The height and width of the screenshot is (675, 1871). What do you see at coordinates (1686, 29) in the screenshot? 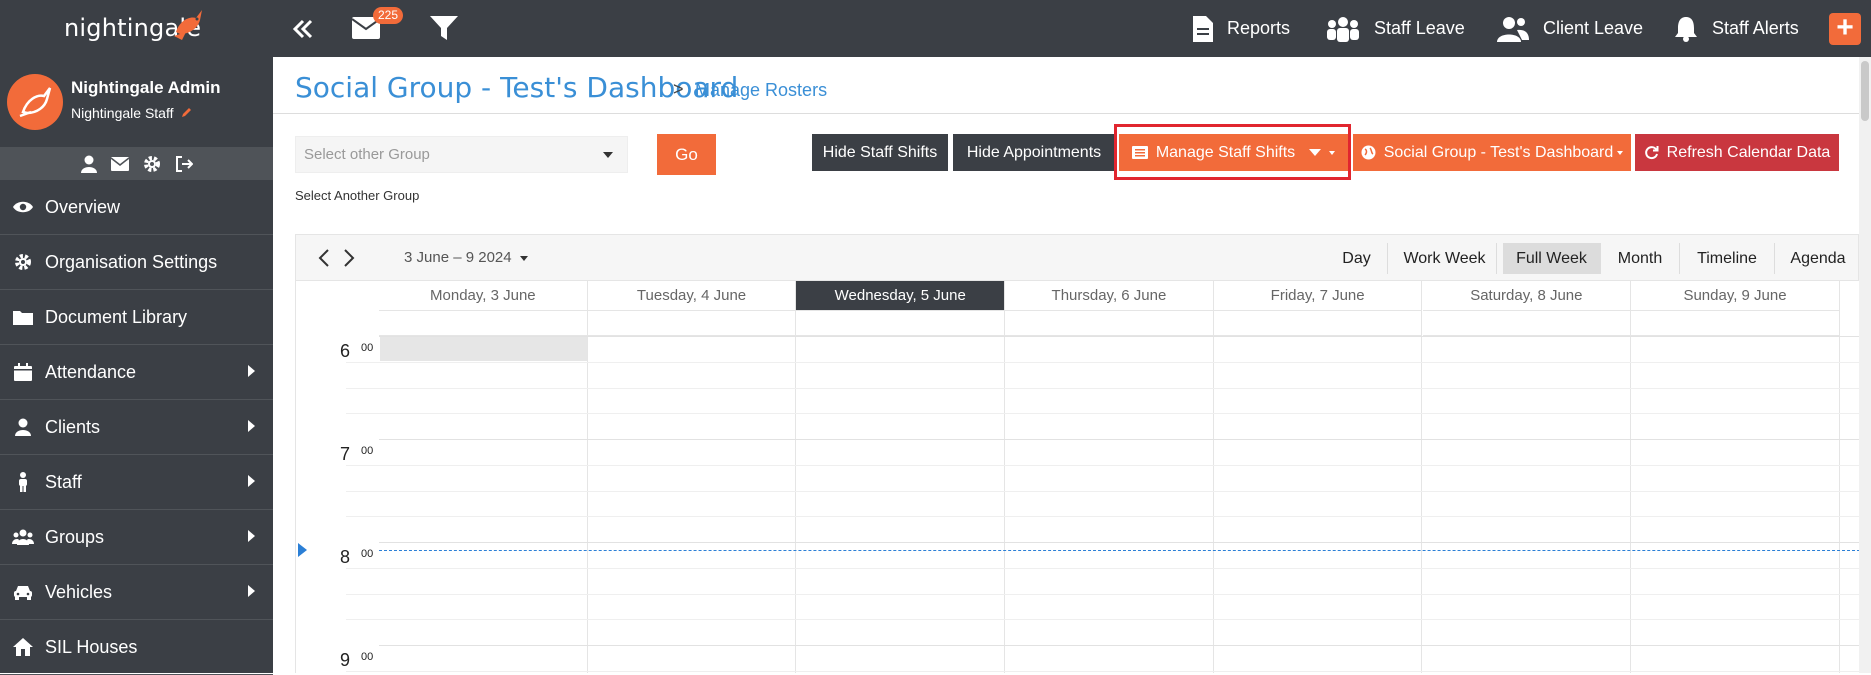
I see `bell-icon` at bounding box center [1686, 29].